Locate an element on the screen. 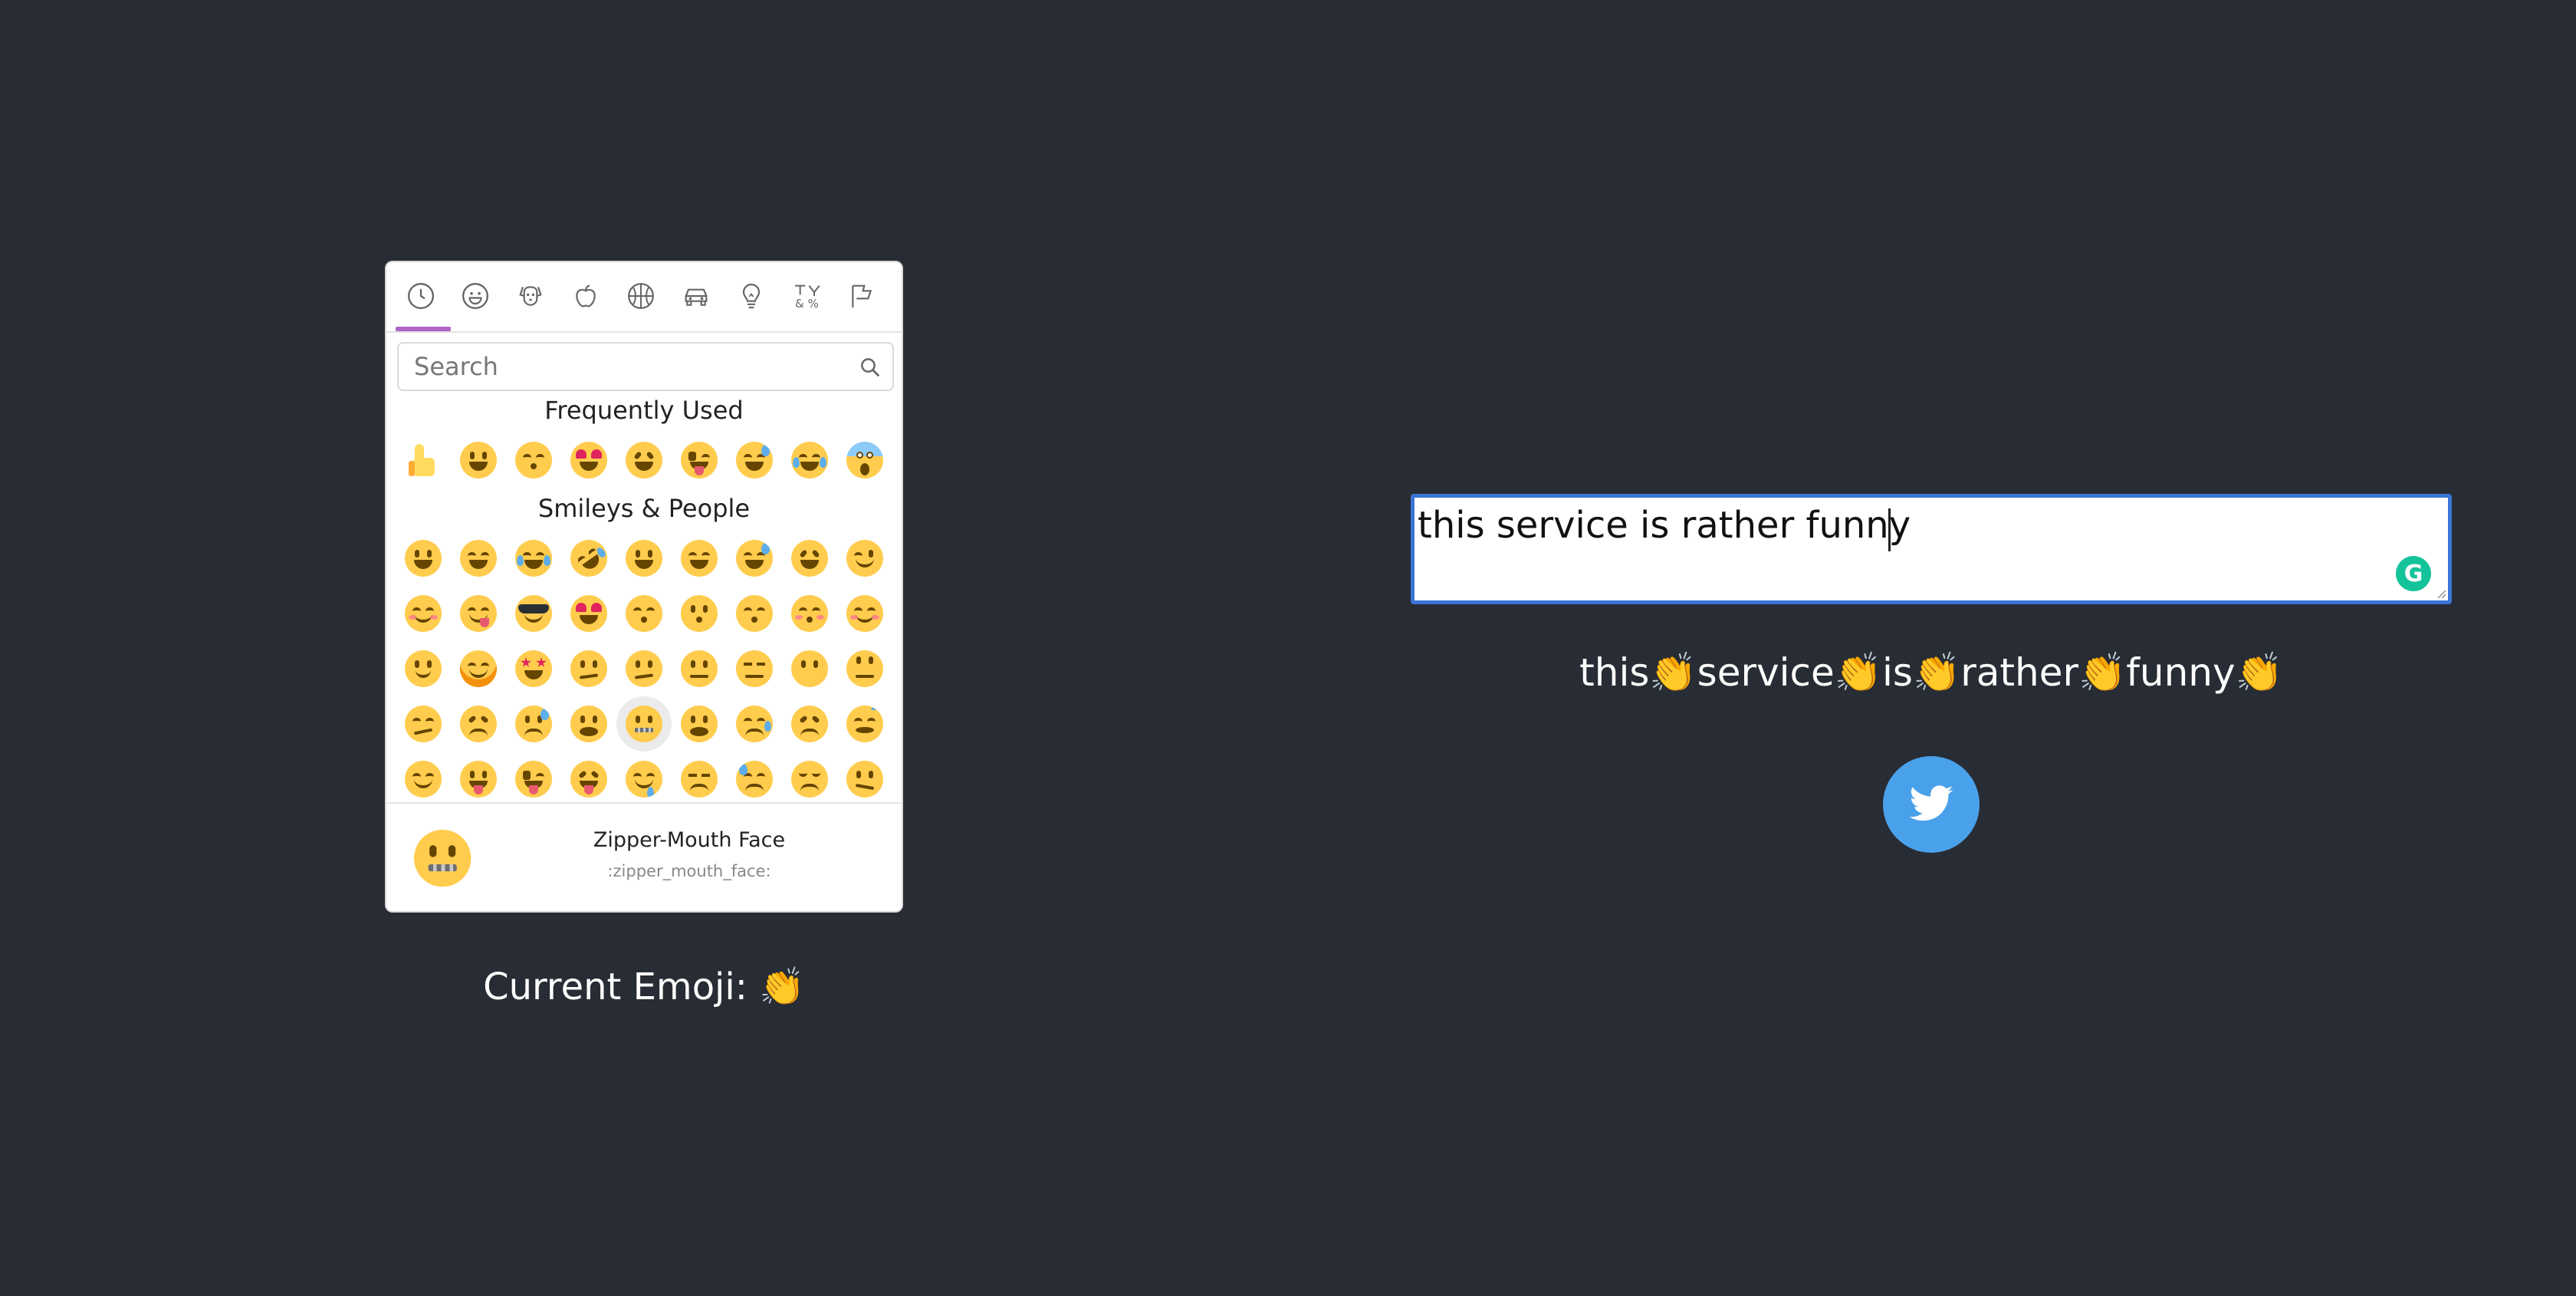  stuck-out-tongue-closed-eyes-icon is located at coordinates (588, 779).